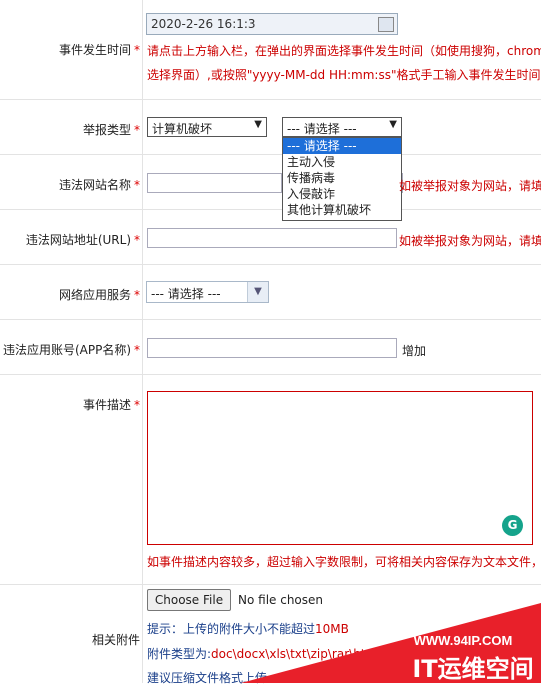 This screenshot has width=541, height=686. I want to click on site-name-hint: 如被举报对象为网站，请填, so click(470, 186).